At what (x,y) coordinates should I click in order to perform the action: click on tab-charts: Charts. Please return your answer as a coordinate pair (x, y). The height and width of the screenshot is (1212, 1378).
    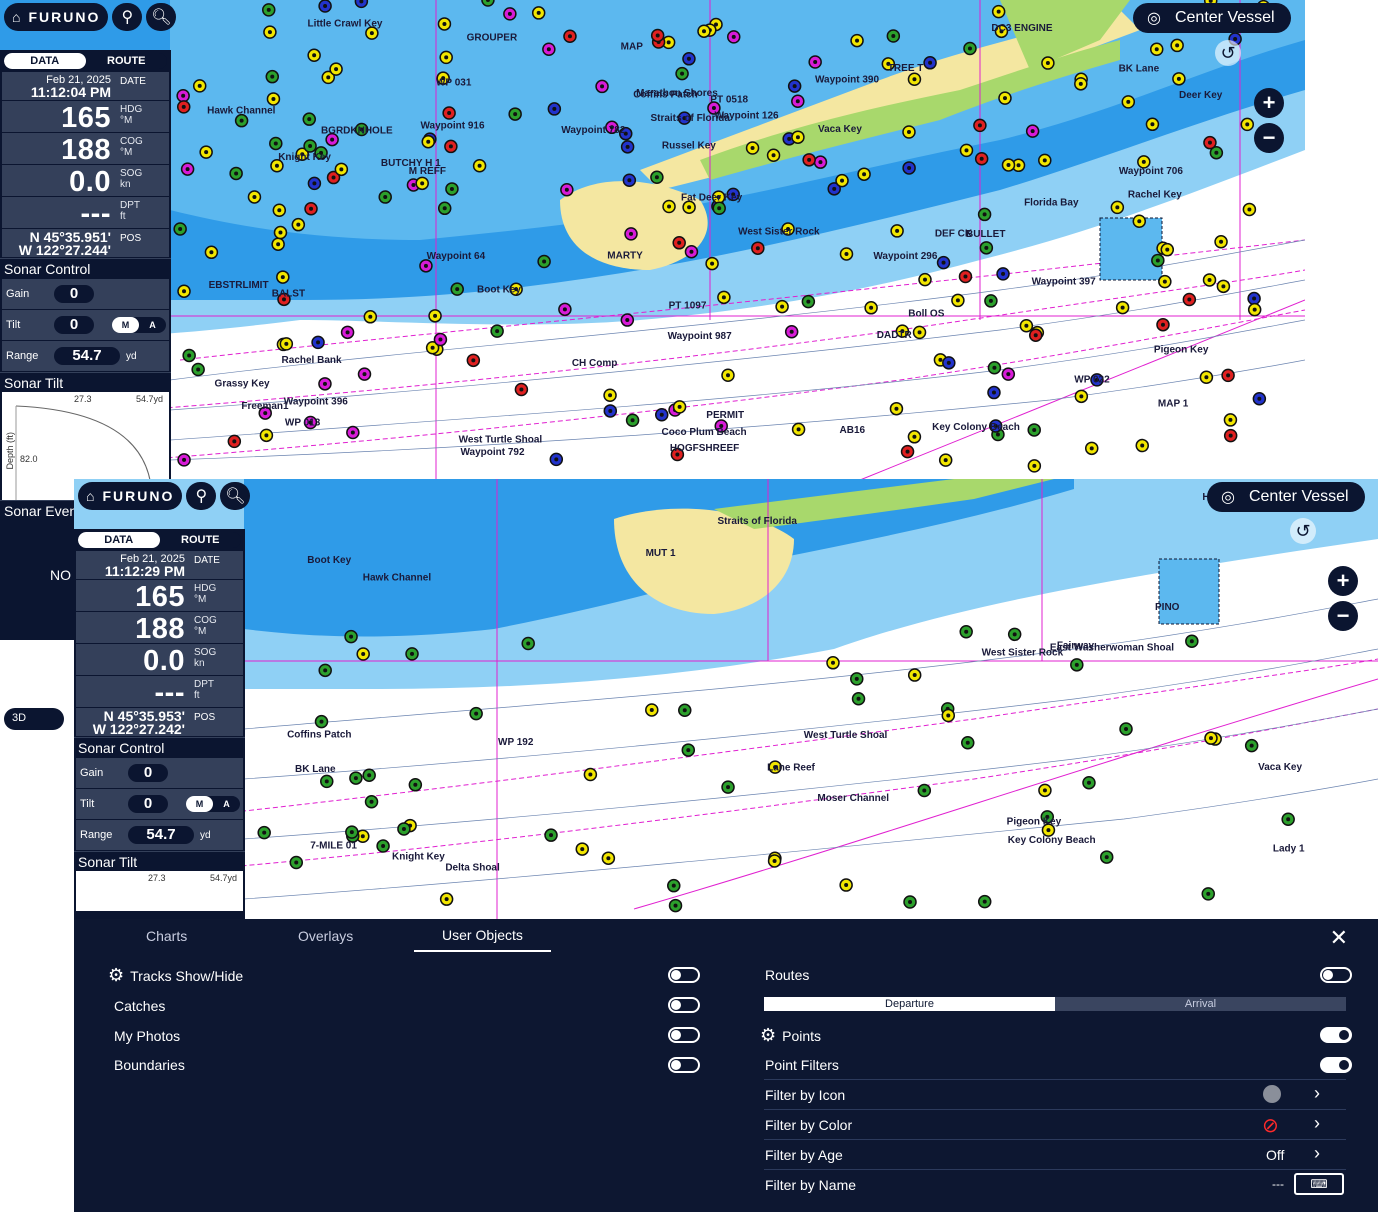
    Looking at the image, I should click on (166, 936).